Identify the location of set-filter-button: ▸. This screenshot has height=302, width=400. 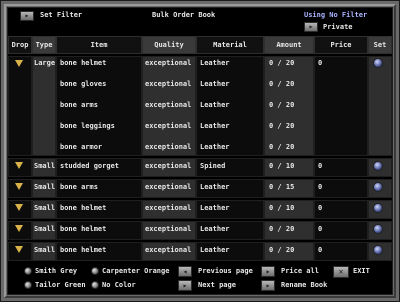
(27, 16).